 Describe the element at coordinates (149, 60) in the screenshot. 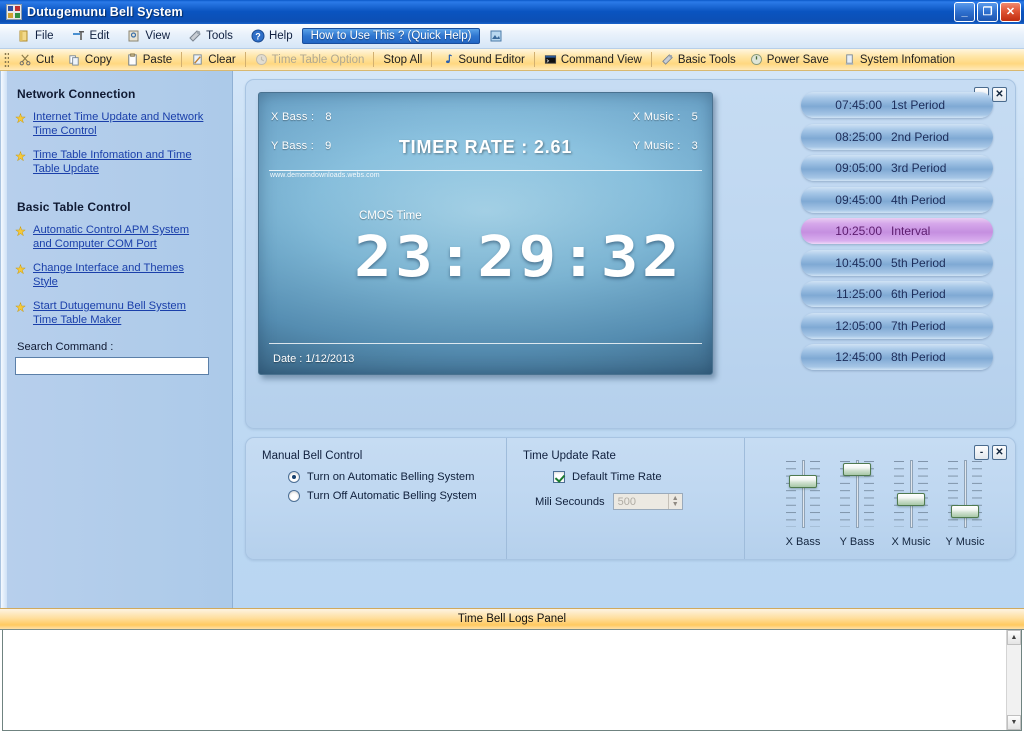

I see `tool-paste: Paste` at that location.